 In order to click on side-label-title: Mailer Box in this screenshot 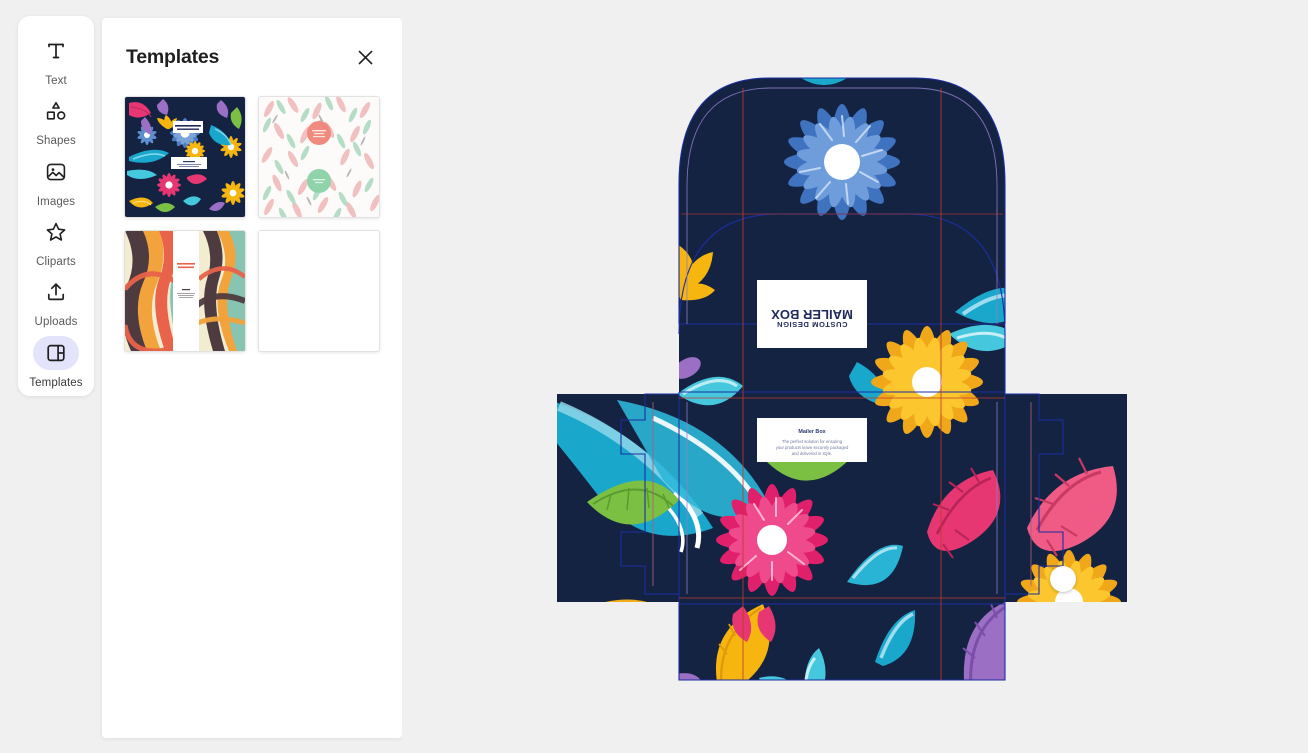, I will do `click(811, 432)`.